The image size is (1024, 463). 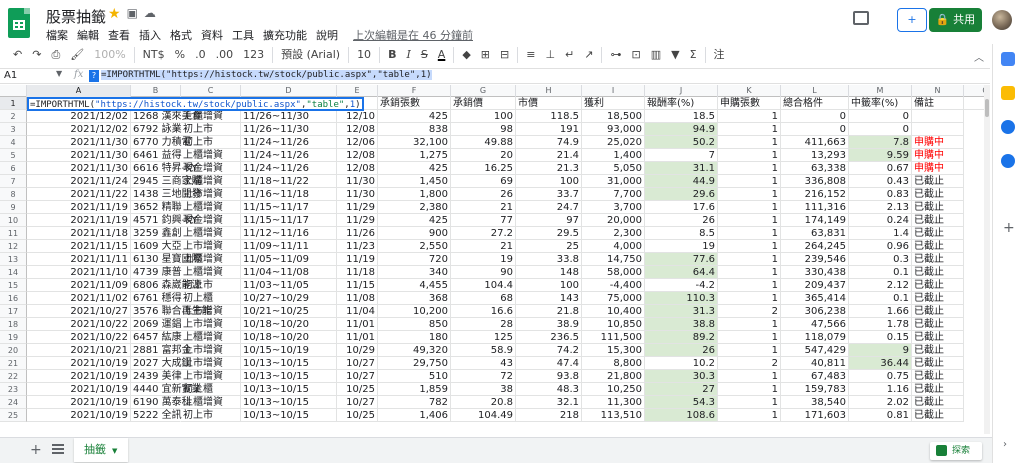 I want to click on cell-a: 2021/10/22, so click(x=79, y=337).